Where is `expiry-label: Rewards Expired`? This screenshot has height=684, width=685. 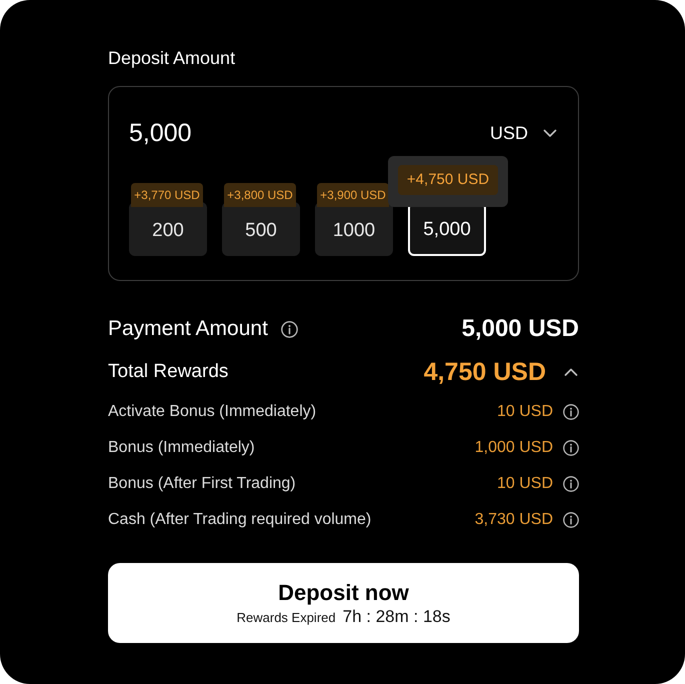
expiry-label: Rewards Expired is located at coordinates (286, 618).